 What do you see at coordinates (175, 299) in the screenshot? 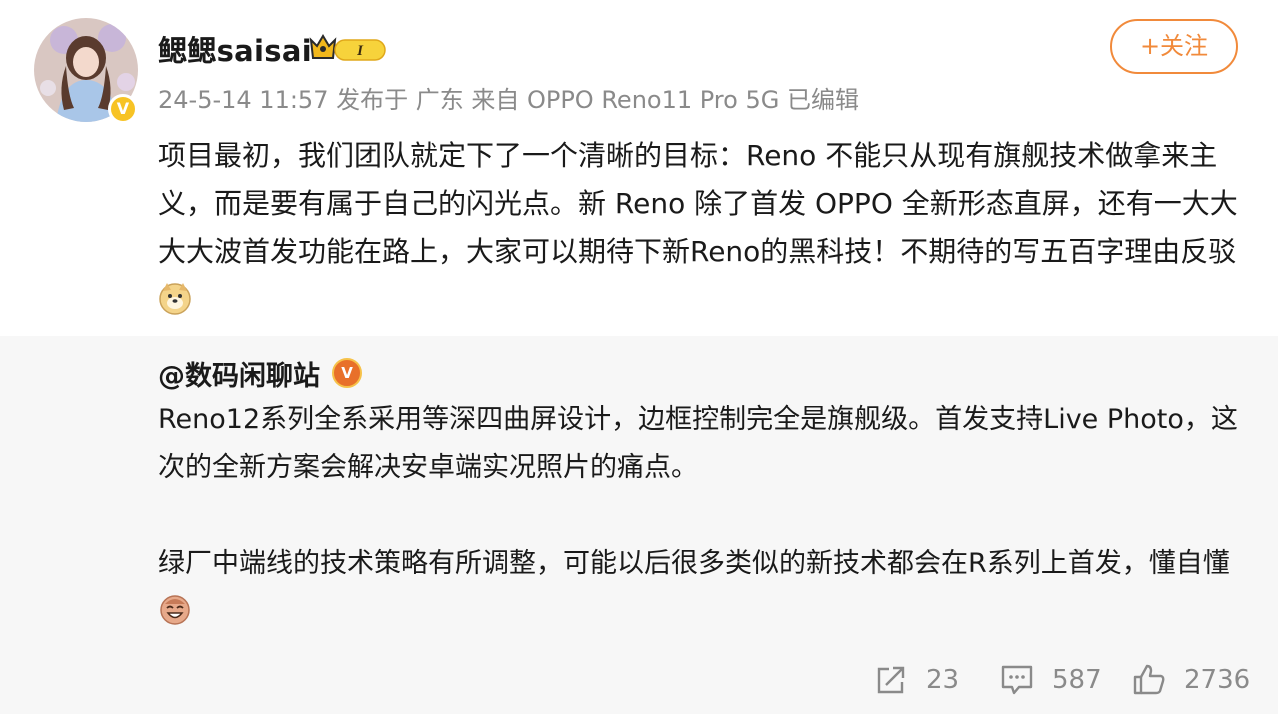
I see `doge-emoji-icon` at bounding box center [175, 299].